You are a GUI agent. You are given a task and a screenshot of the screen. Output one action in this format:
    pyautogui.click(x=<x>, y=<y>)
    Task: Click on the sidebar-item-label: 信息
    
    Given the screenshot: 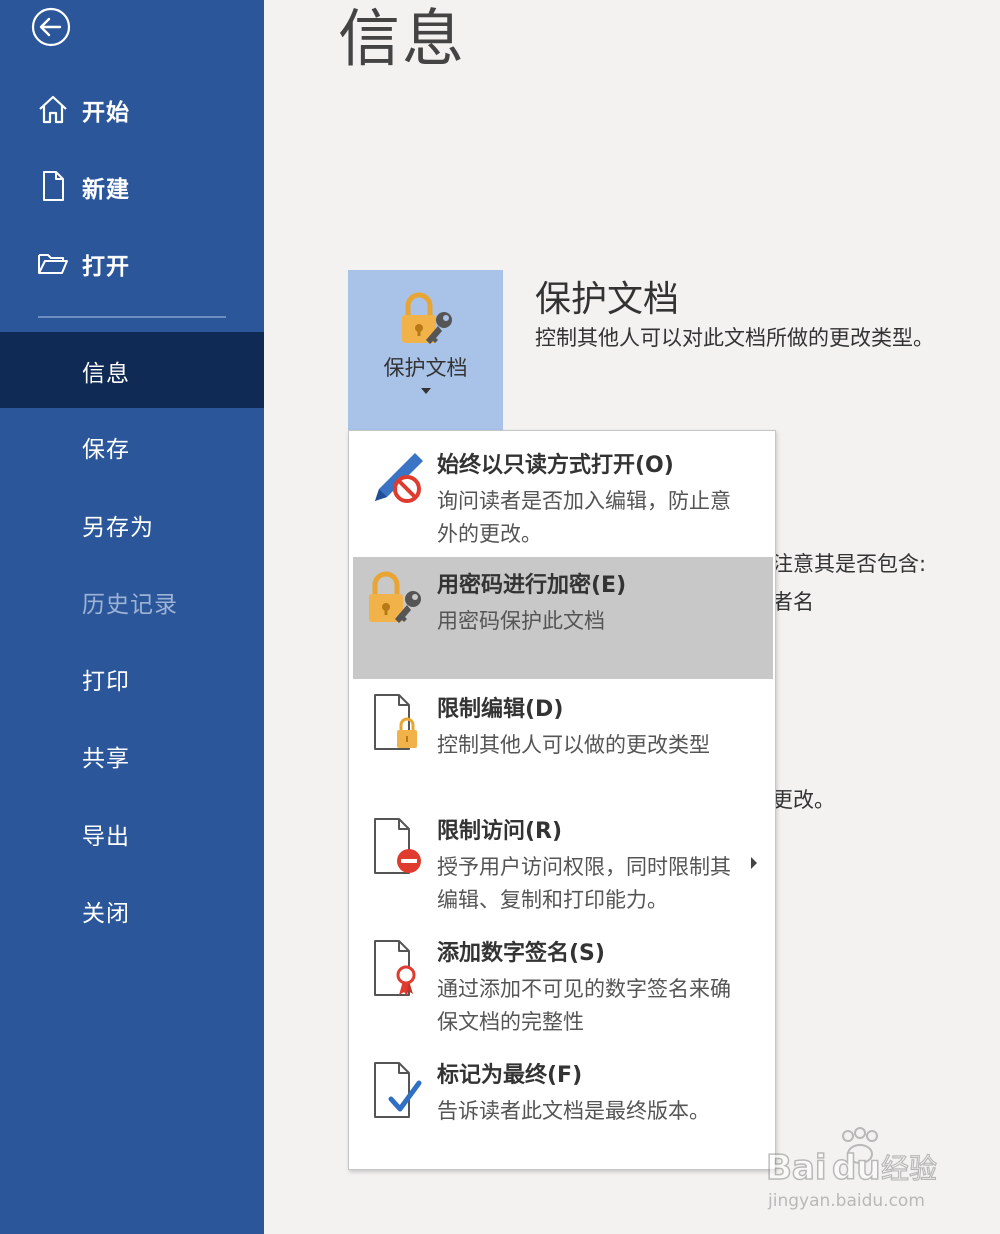 What is the action you would take?
    pyautogui.click(x=106, y=374)
    